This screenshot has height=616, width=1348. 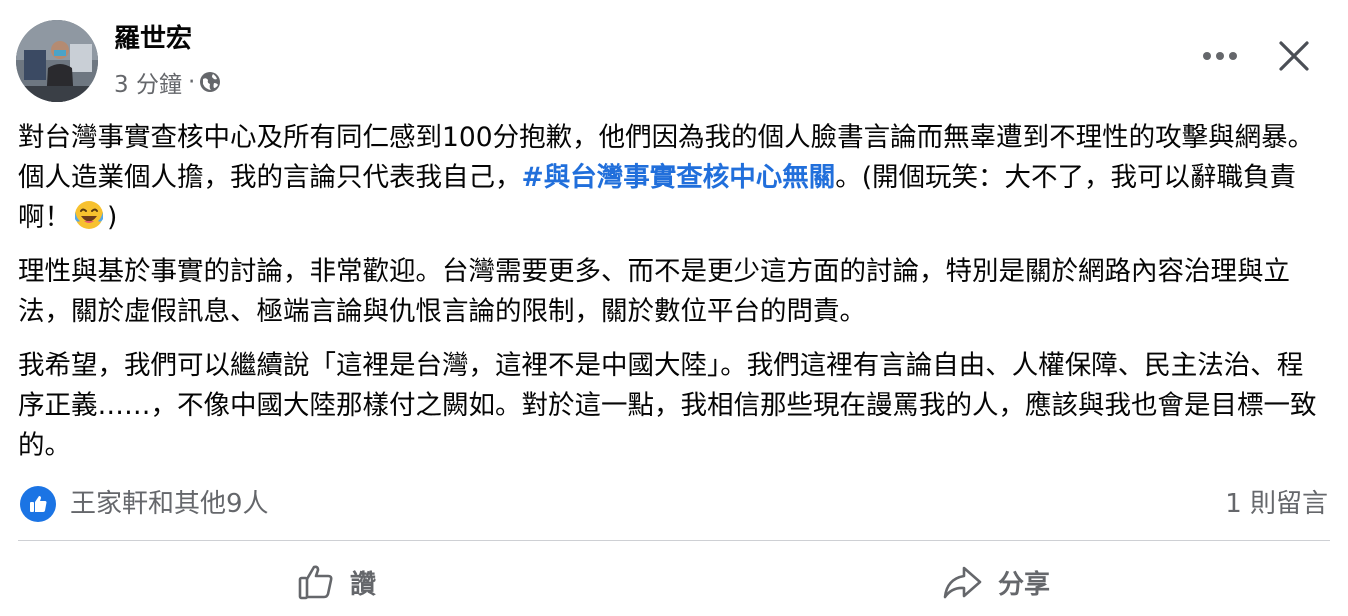 I want to click on thumbs-up-icon, so click(x=316, y=582).